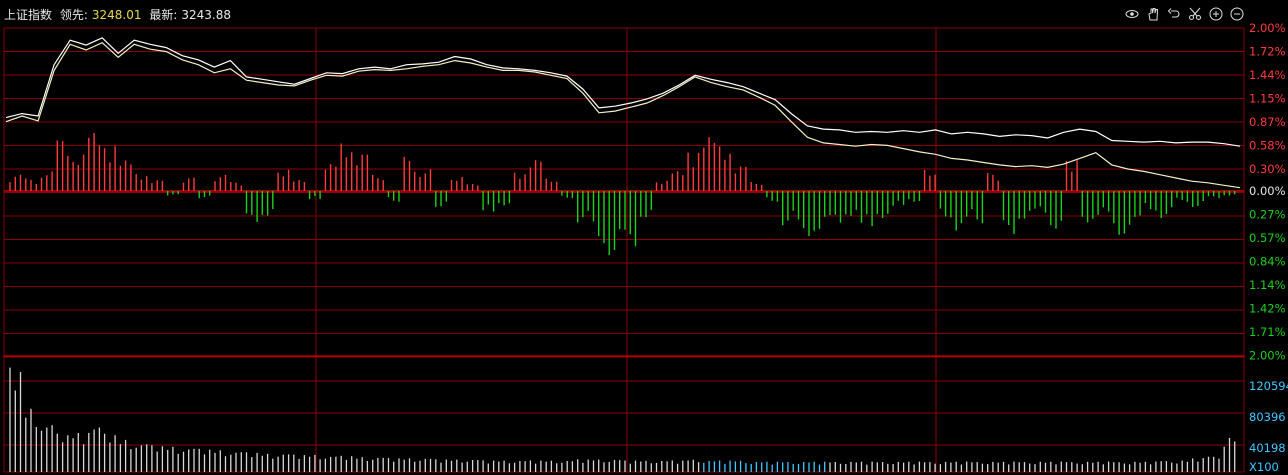 Image resolution: width=1288 pixels, height=475 pixels. I want to click on lead-value: 3248.01, so click(116, 15).